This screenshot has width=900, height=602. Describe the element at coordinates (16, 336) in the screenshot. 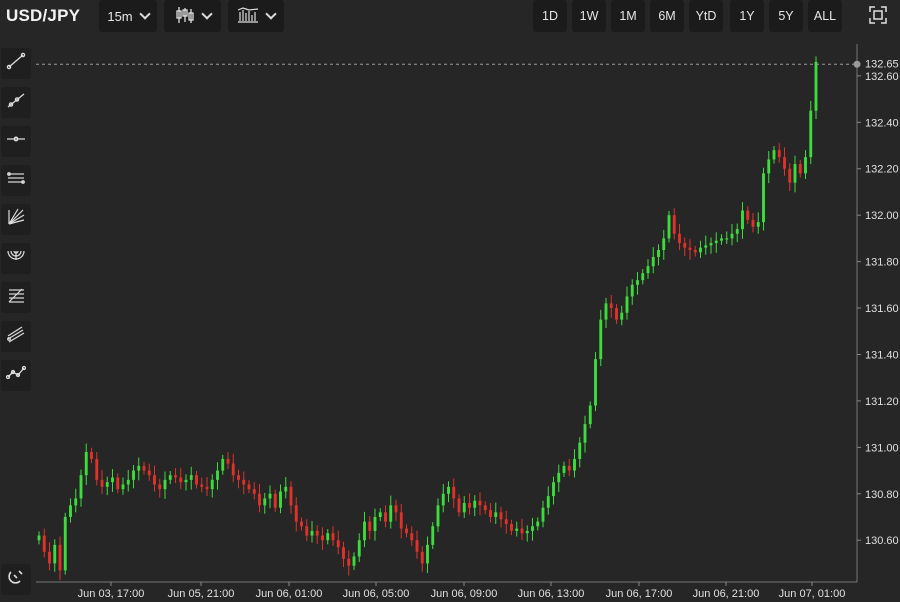

I see `pitchfork-tool` at that location.